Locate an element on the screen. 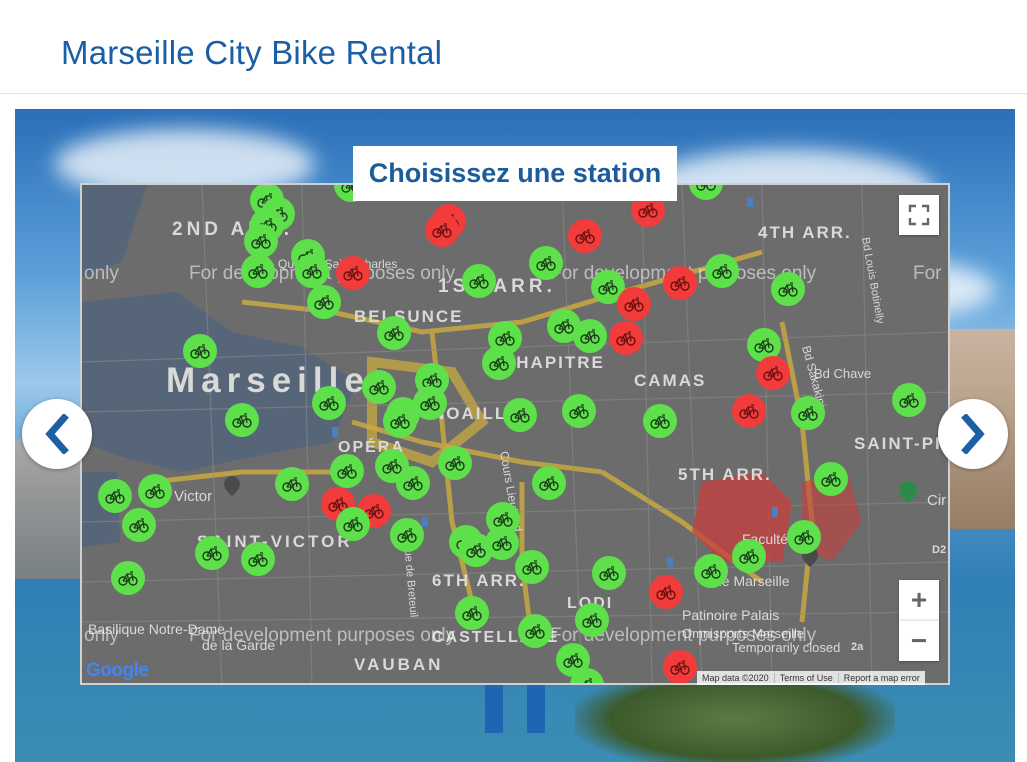 The width and height of the screenshot is (1027, 762). google-logo-text: Google is located at coordinates (117, 670).